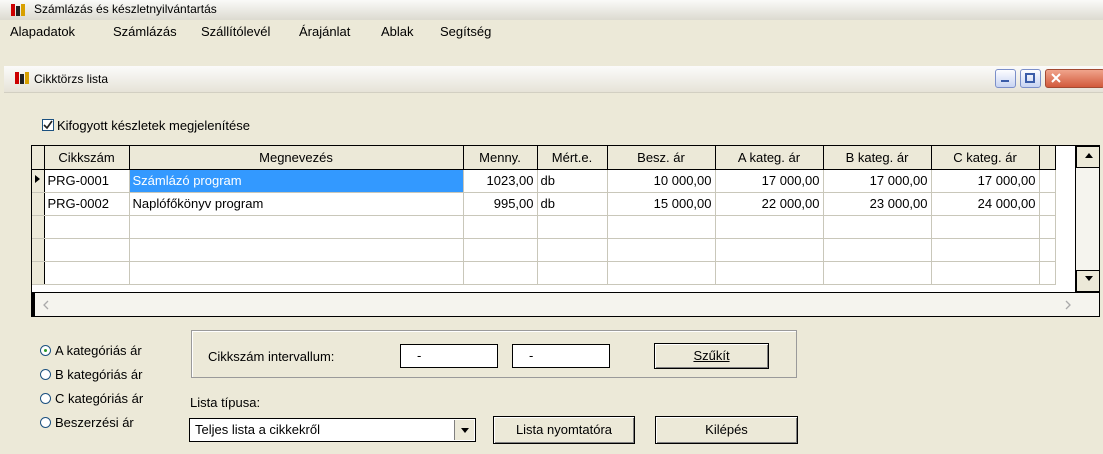 Image resolution: width=1103 pixels, height=454 pixels. Describe the element at coordinates (877, 181) in the screenshot. I see `cell-b-price: 17 000,00` at that location.